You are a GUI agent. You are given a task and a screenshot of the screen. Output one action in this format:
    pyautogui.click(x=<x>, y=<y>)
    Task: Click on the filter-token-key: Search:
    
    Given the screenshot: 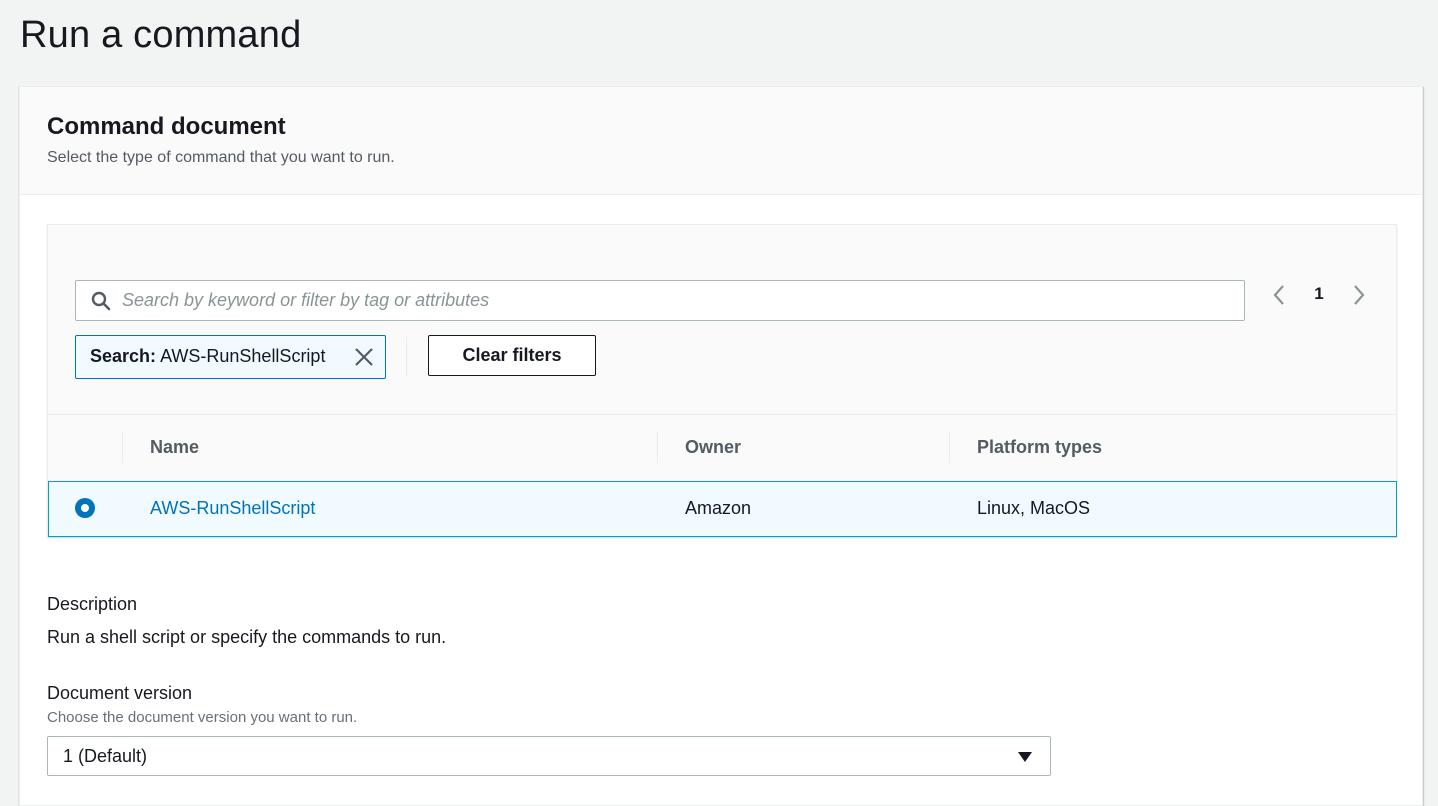 What is the action you would take?
    pyautogui.click(x=123, y=356)
    